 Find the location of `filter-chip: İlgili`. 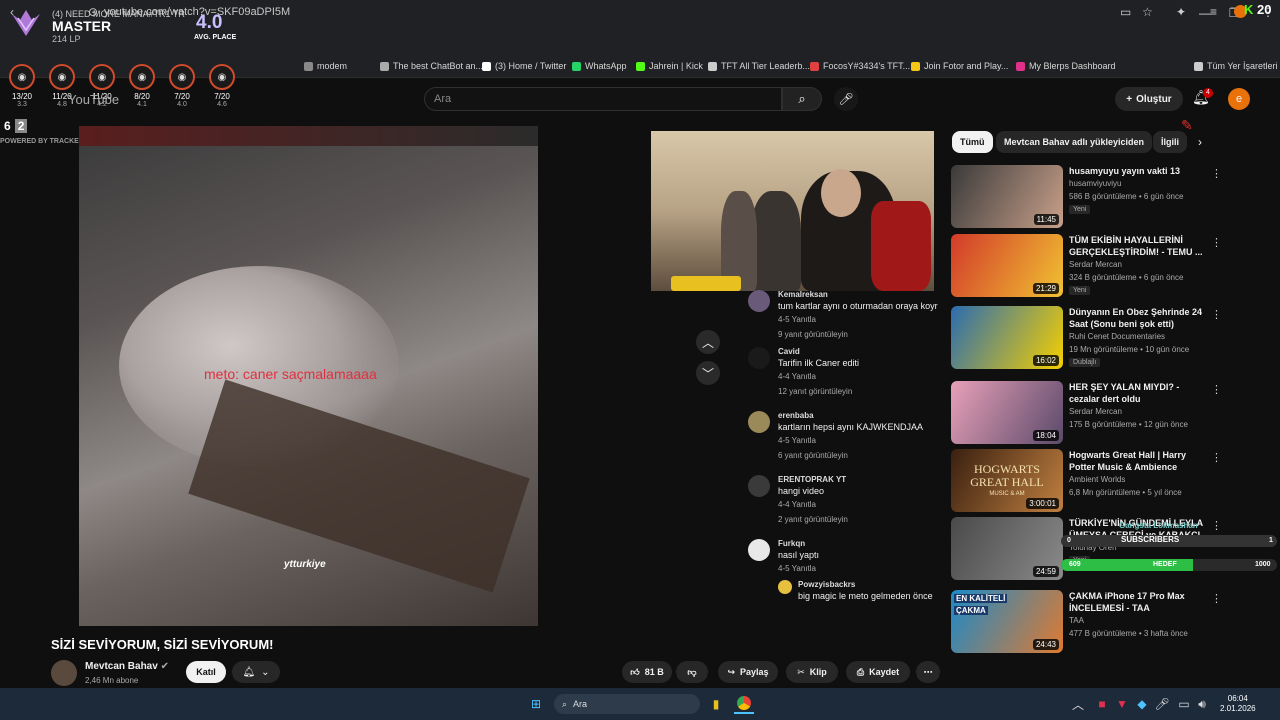

filter-chip: İlgili is located at coordinates (1170, 142).